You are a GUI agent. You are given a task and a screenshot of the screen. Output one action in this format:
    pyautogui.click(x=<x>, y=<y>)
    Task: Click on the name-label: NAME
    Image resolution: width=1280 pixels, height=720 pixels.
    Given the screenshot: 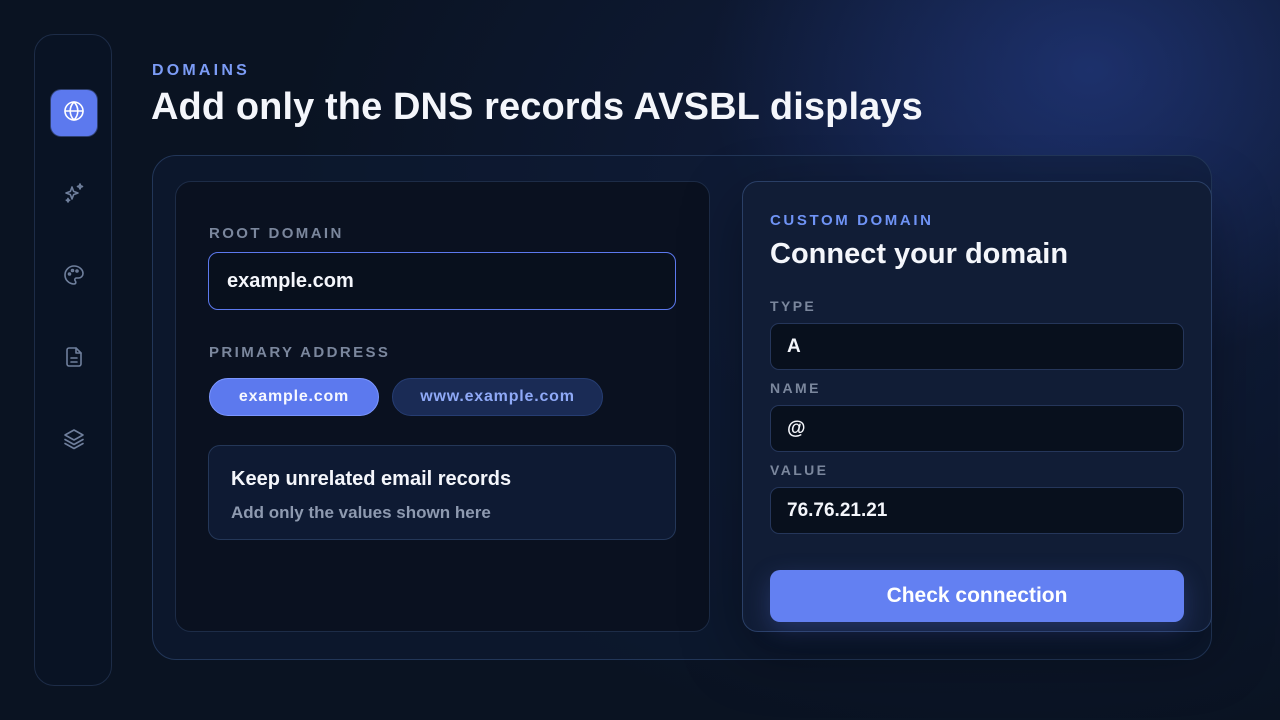 What is the action you would take?
    pyautogui.click(x=795, y=388)
    